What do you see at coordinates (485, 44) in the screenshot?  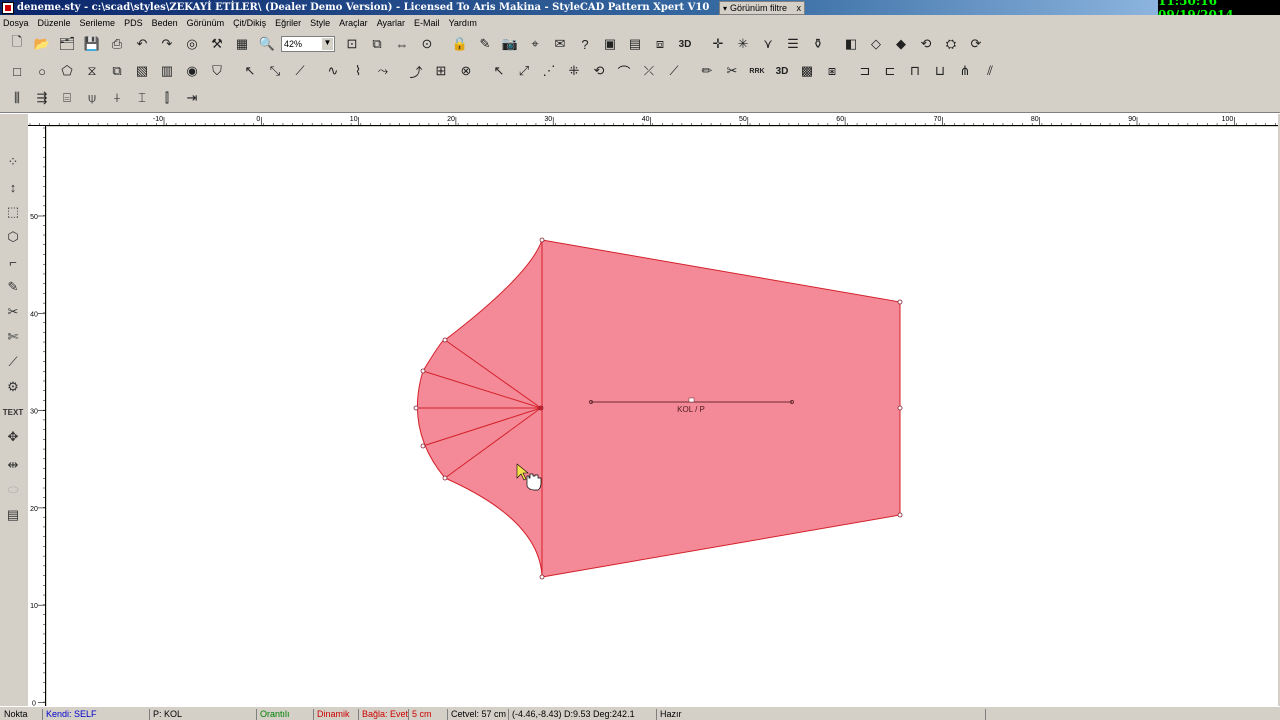 I see `tools-icon: ✎` at bounding box center [485, 44].